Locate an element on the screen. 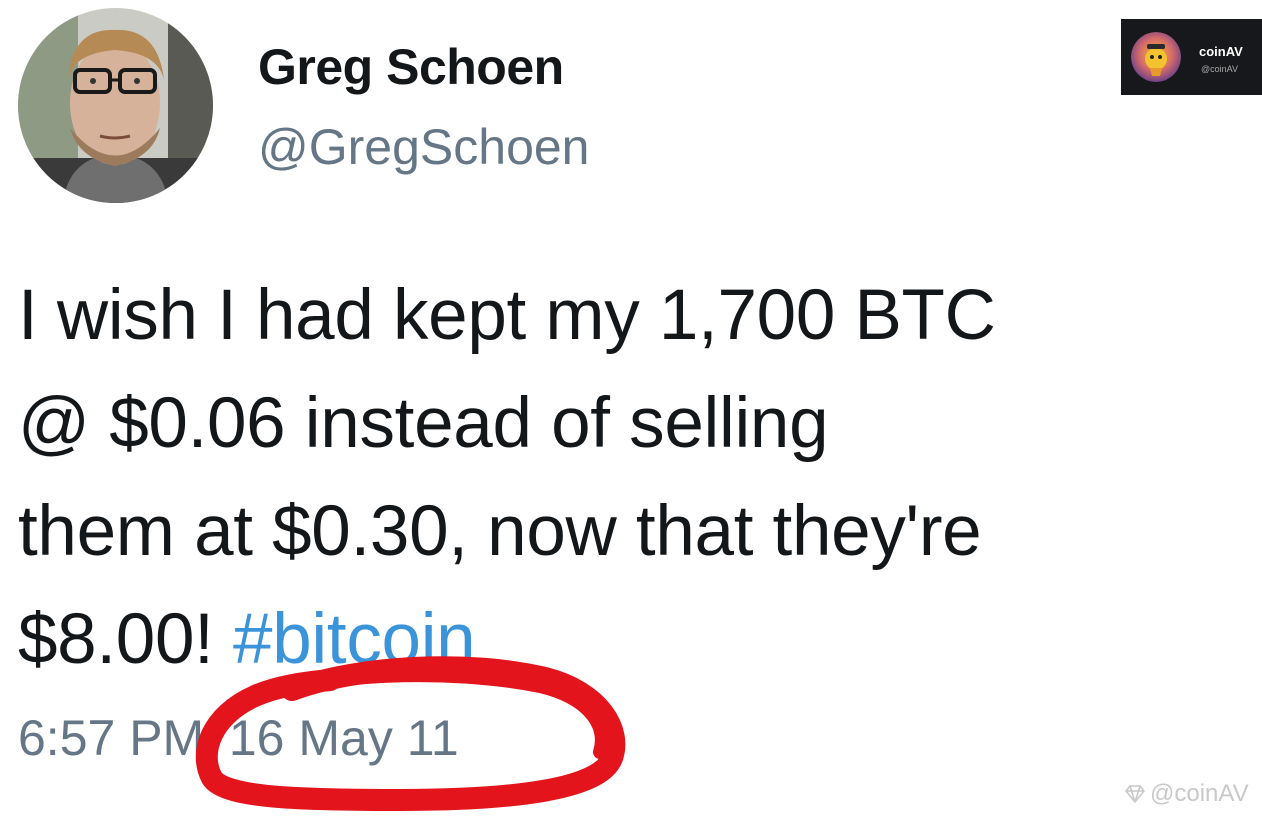  coinav-title: coinAV is located at coordinates (1221, 51).